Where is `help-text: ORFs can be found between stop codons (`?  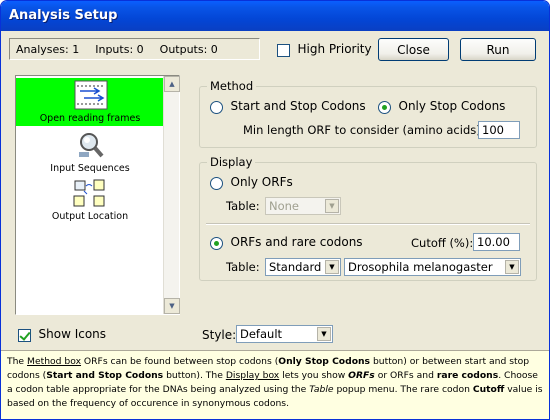 help-text: ORFs can be found between stop codons ( is located at coordinates (180, 361).